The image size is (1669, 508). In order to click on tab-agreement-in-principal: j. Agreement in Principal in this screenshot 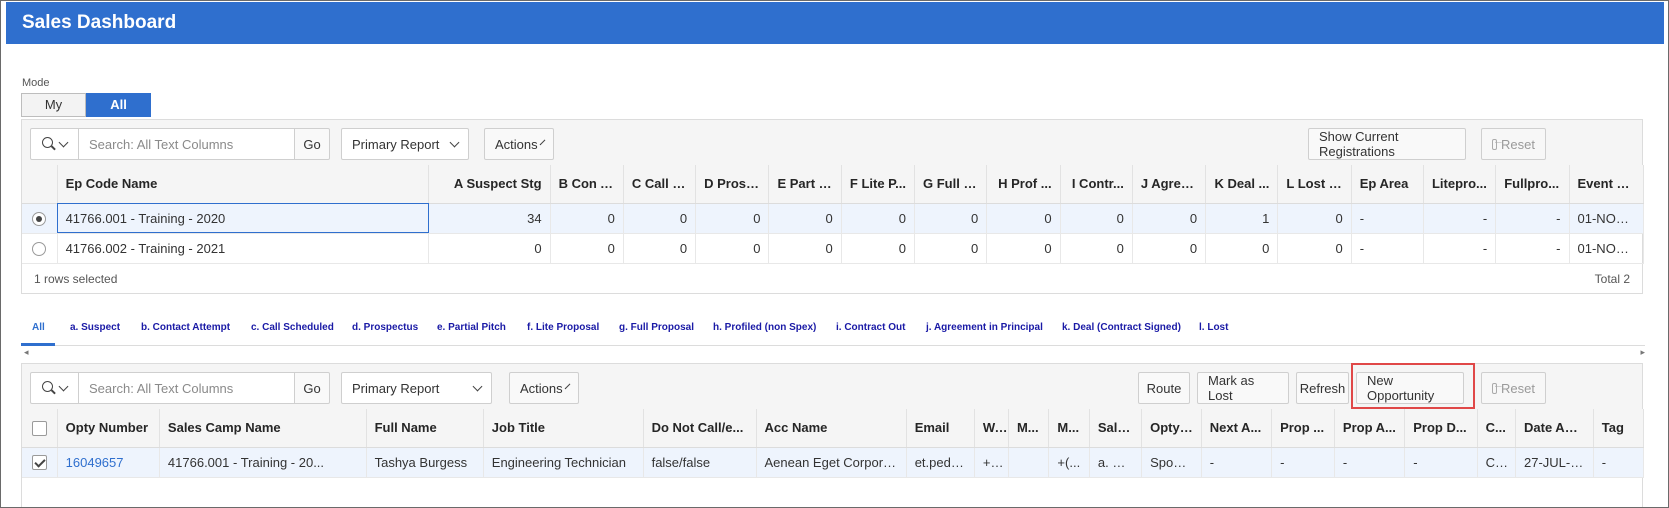, I will do `click(984, 327)`.